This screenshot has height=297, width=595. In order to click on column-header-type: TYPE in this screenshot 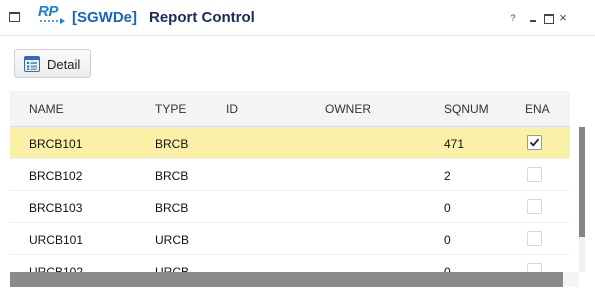, I will do `click(170, 109)`.